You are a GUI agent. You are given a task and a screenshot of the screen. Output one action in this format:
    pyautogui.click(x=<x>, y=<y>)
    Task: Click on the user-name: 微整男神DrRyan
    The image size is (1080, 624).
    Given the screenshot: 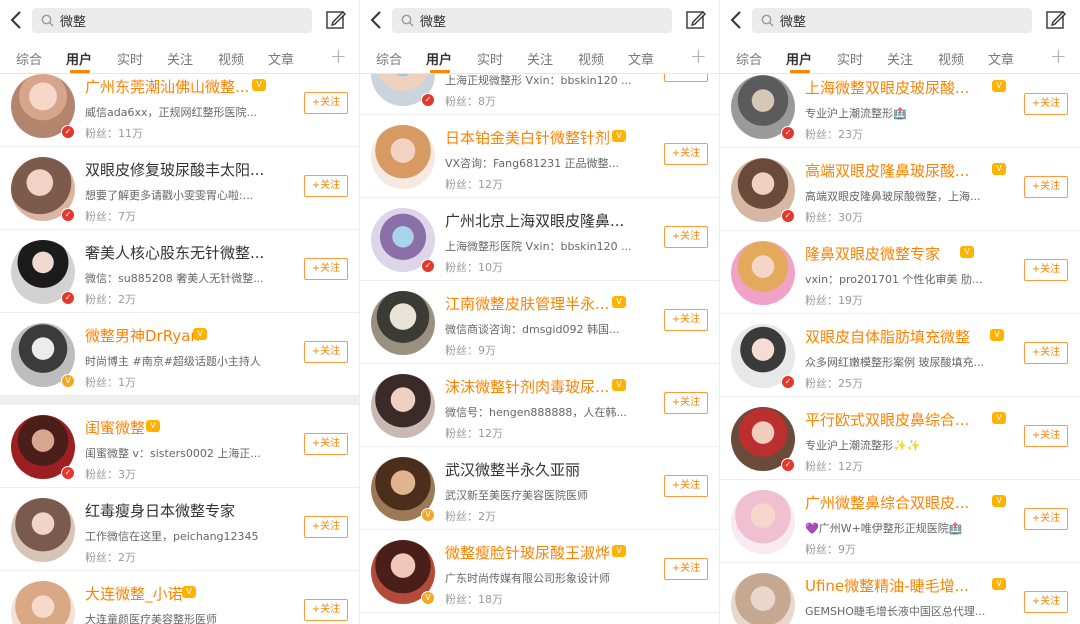 What is the action you would take?
    pyautogui.click(x=142, y=335)
    